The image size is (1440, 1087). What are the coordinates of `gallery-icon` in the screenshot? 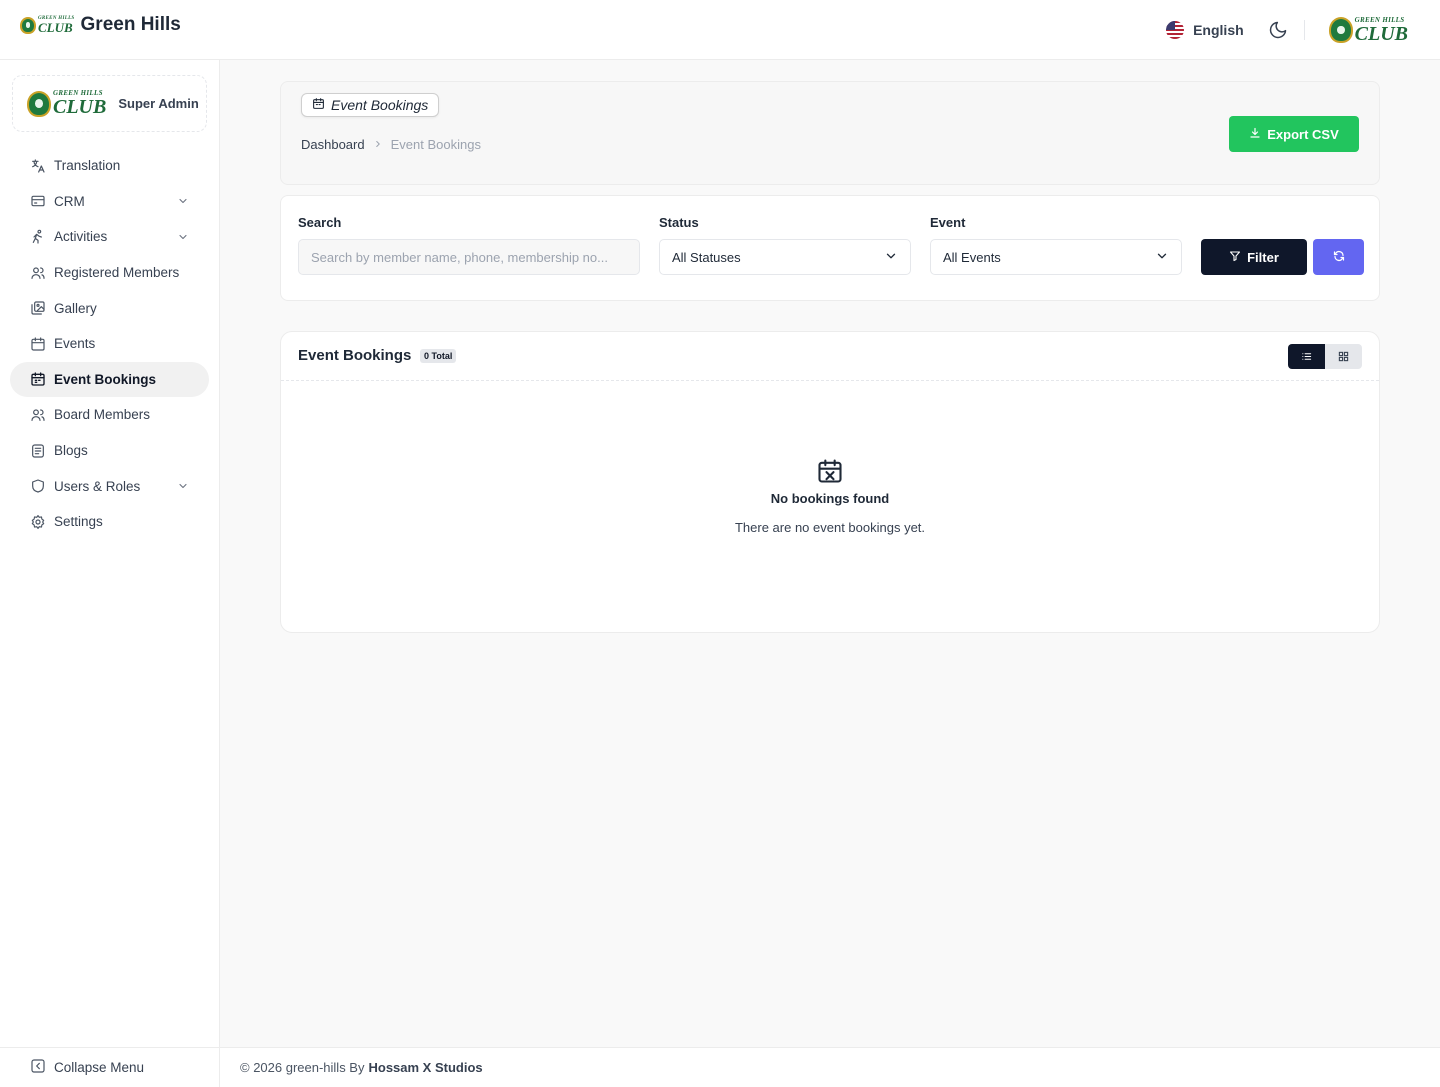 It's located at (38, 308).